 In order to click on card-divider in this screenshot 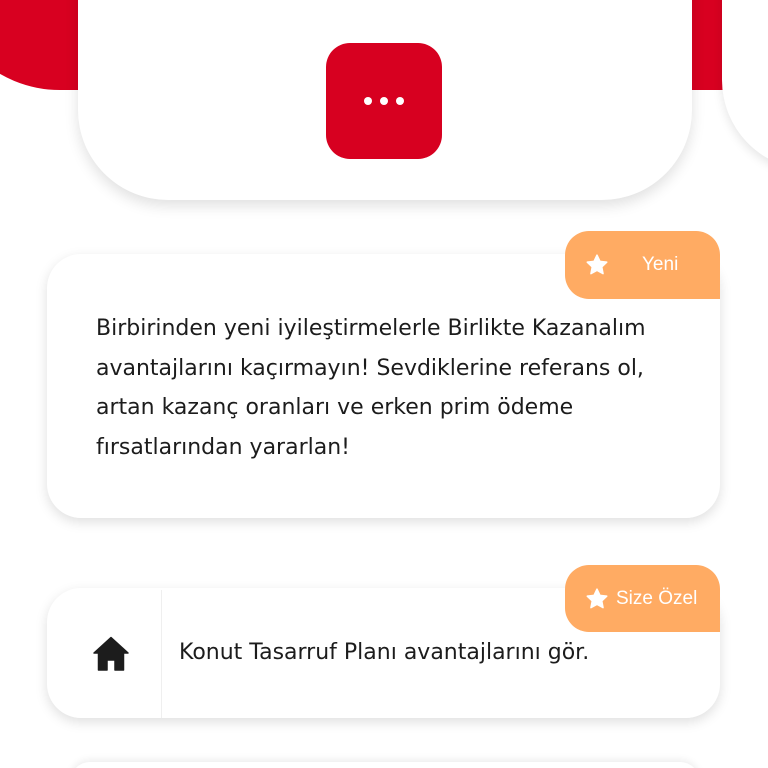, I will do `click(161, 654)`.